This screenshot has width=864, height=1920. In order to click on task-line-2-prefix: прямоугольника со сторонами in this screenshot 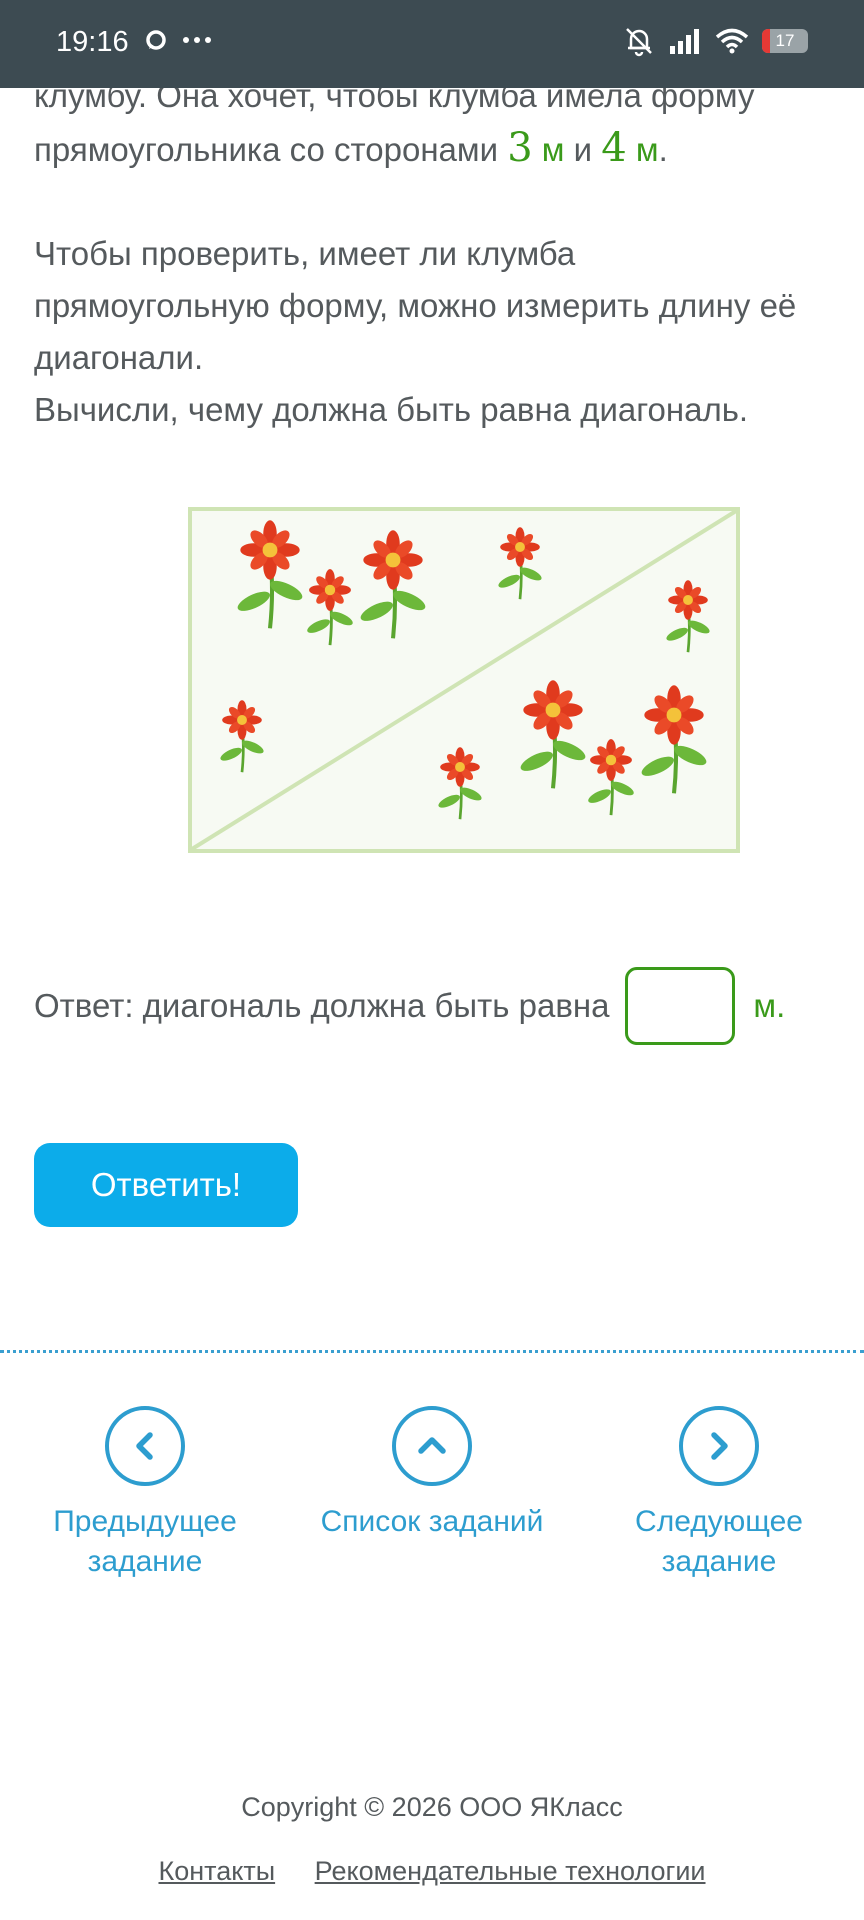, I will do `click(271, 149)`.